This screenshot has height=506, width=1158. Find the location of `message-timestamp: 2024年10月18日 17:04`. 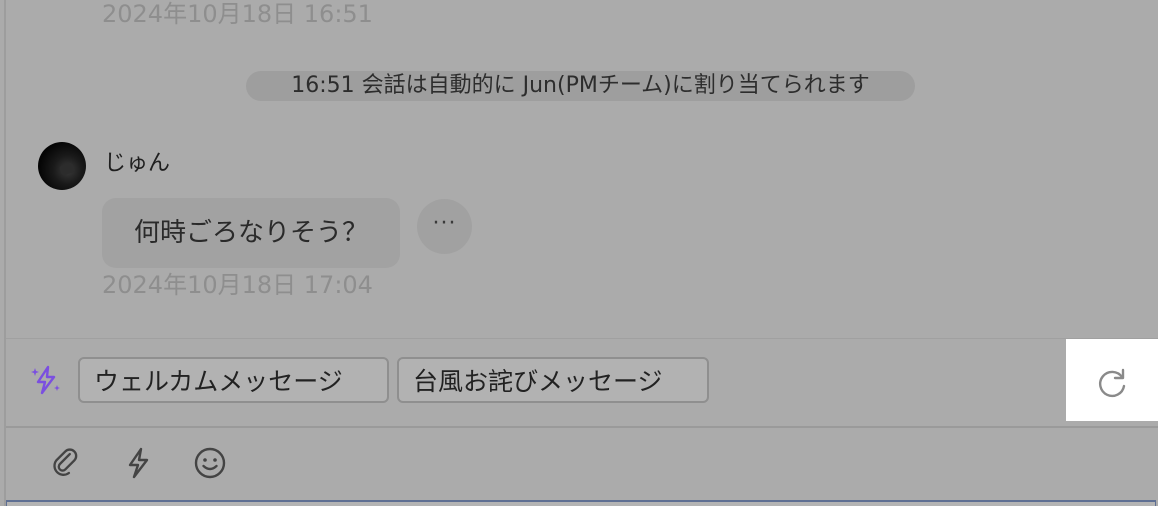

message-timestamp: 2024年10月18日 17:04 is located at coordinates (237, 285).